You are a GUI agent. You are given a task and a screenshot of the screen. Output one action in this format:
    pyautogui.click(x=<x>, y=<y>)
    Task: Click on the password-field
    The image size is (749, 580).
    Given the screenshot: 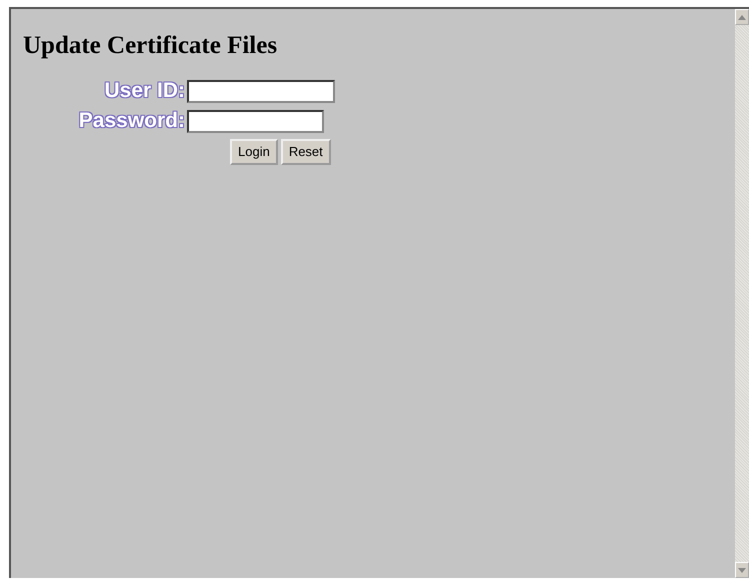 What is the action you would take?
    pyautogui.click(x=255, y=121)
    